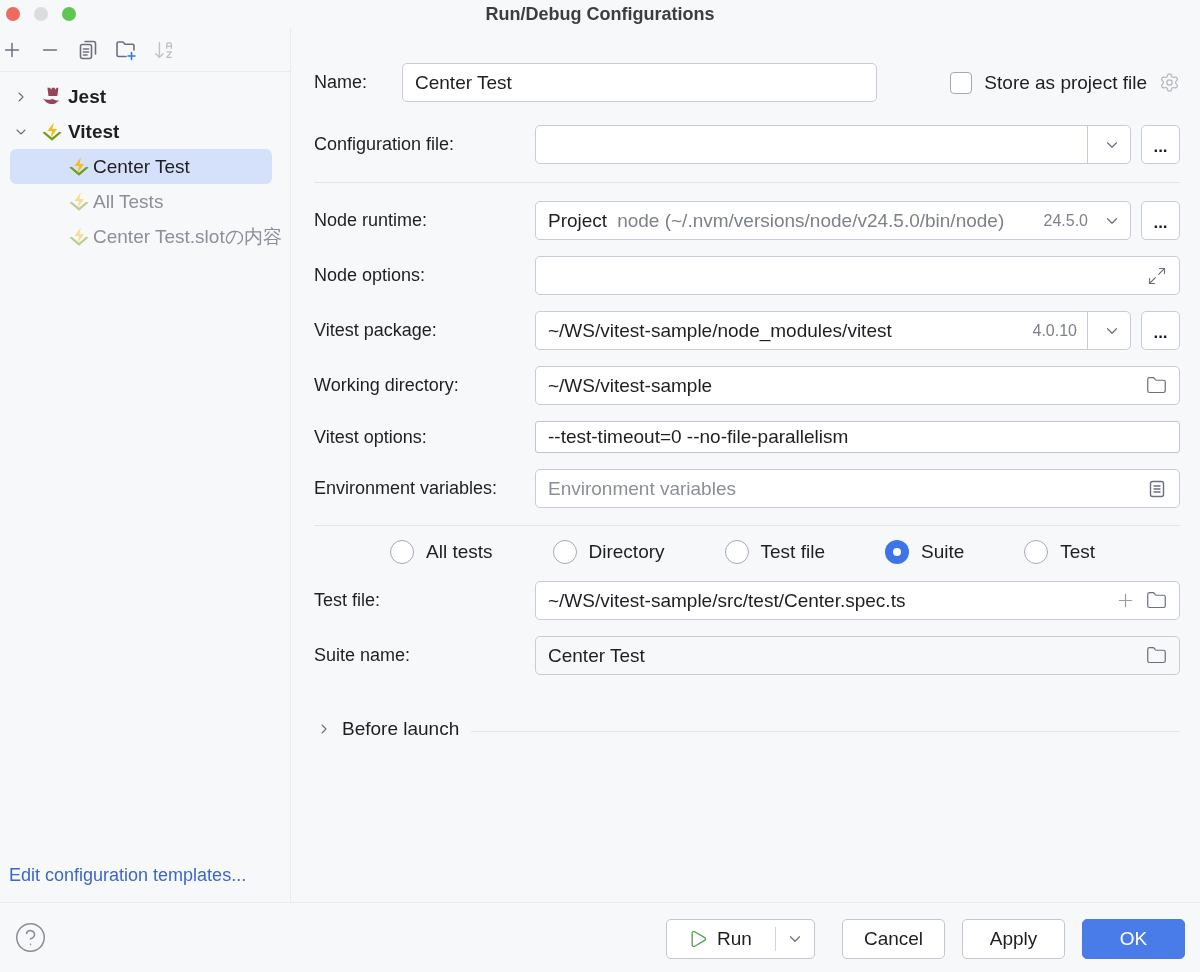 Image resolution: width=1200 pixels, height=972 pixels. I want to click on field-label: Node runtime:, so click(371, 220).